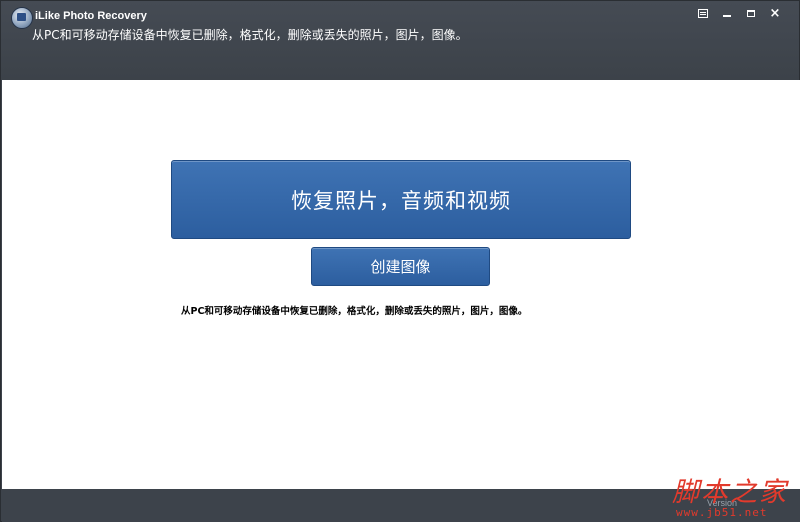 Image resolution: width=800 pixels, height=522 pixels. I want to click on close-icon: ×, so click(775, 13).